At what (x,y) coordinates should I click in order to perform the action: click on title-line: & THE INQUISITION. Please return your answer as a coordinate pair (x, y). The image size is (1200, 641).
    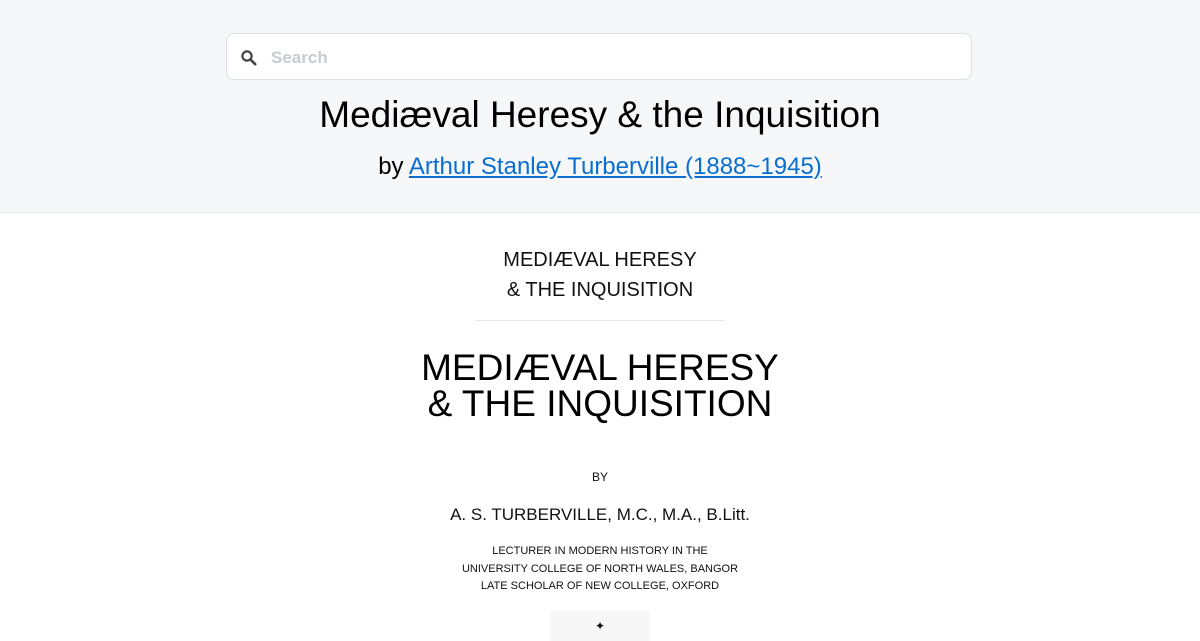
    Looking at the image, I should click on (600, 403).